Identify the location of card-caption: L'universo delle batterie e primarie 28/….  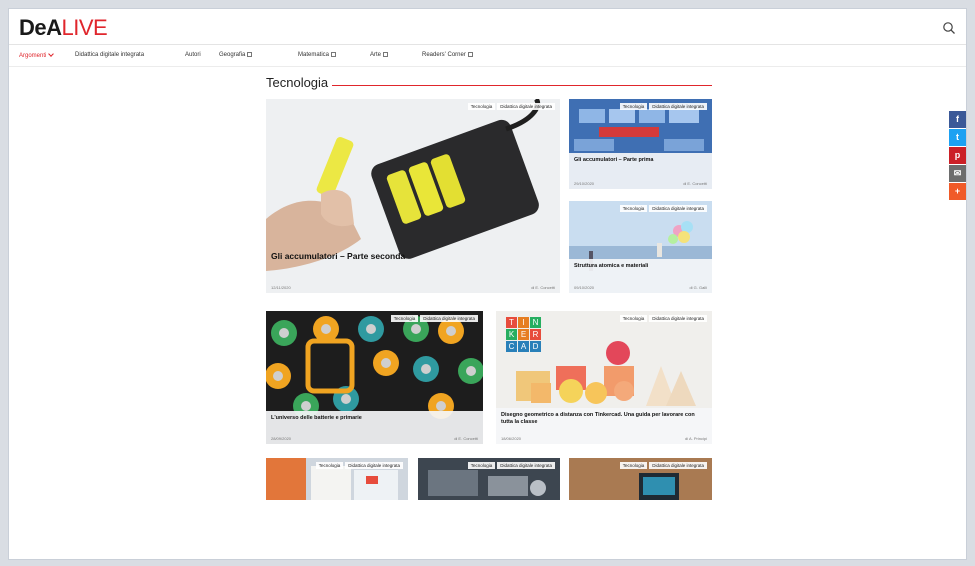
(374, 427).